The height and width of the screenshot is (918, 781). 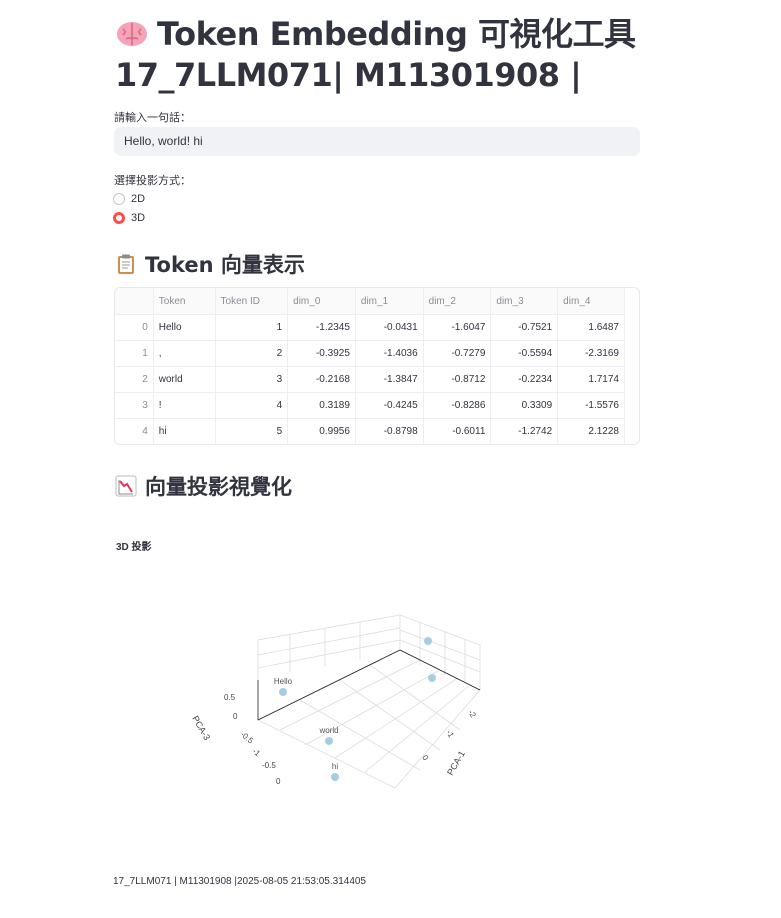 What do you see at coordinates (425, 758) in the screenshot?
I see `x-tick: 0` at bounding box center [425, 758].